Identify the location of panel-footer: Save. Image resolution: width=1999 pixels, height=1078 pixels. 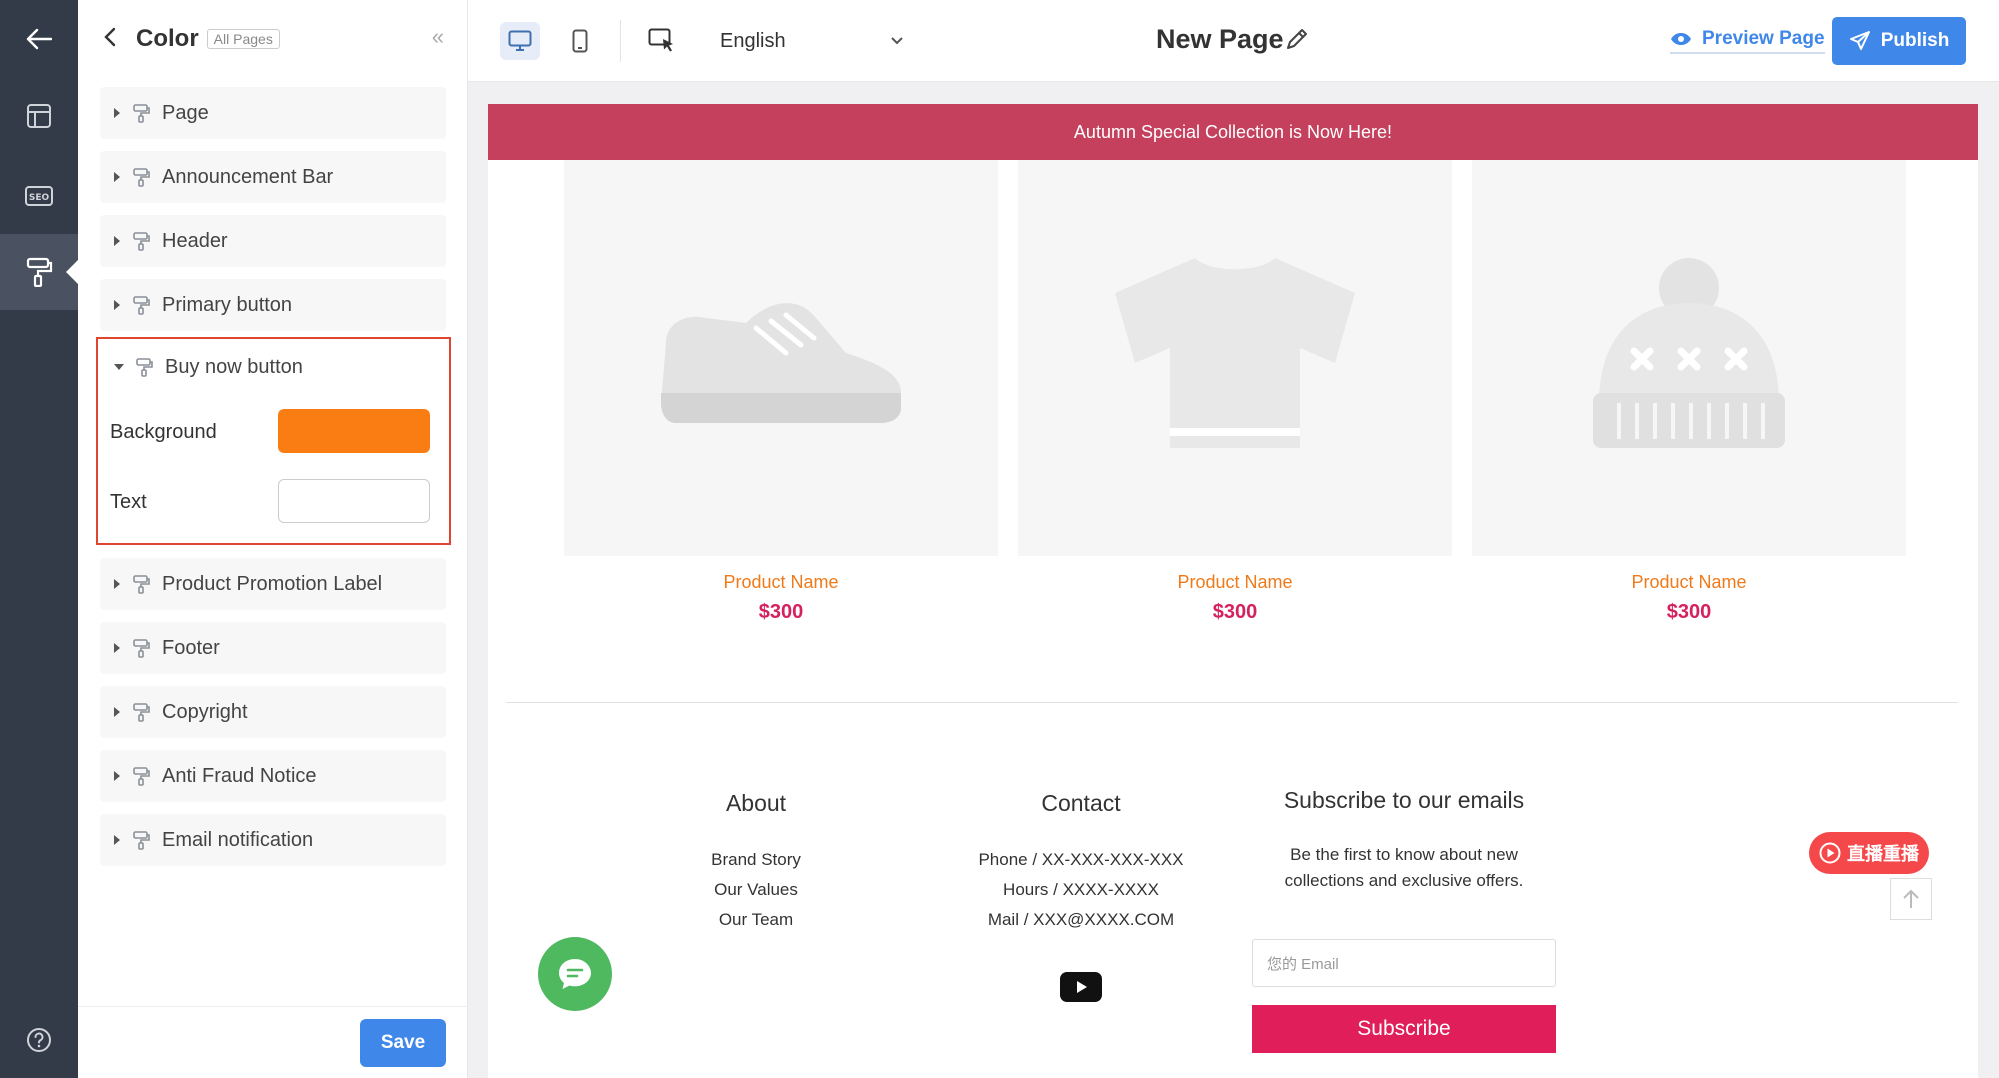
(273, 1042).